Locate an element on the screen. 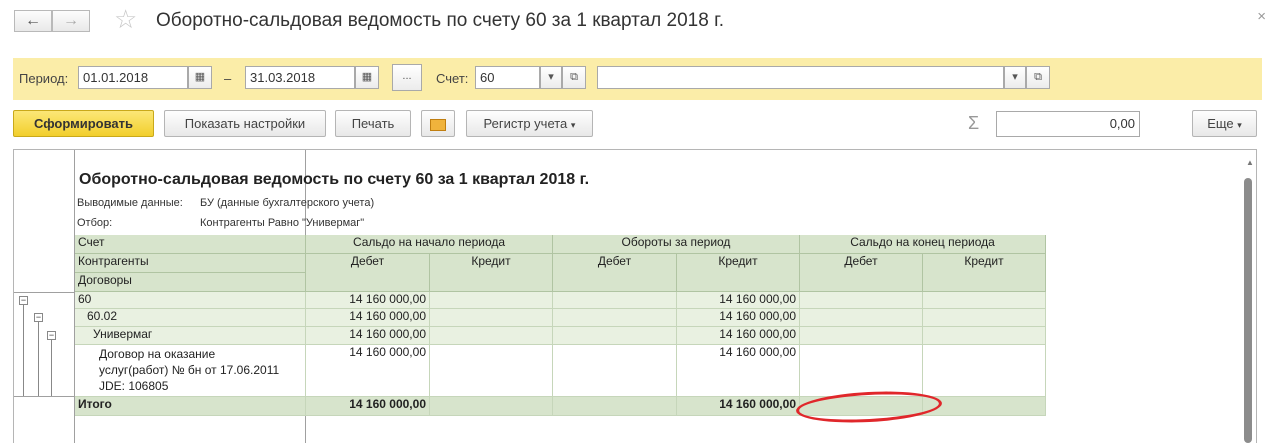 The image size is (1280, 443). period-label: Период: is located at coordinates (44, 78).